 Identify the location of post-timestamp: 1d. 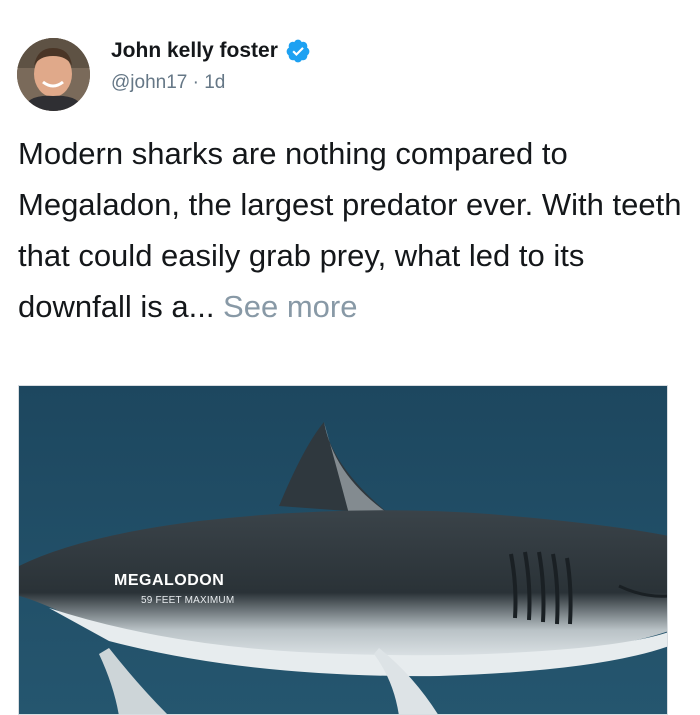
(214, 82).